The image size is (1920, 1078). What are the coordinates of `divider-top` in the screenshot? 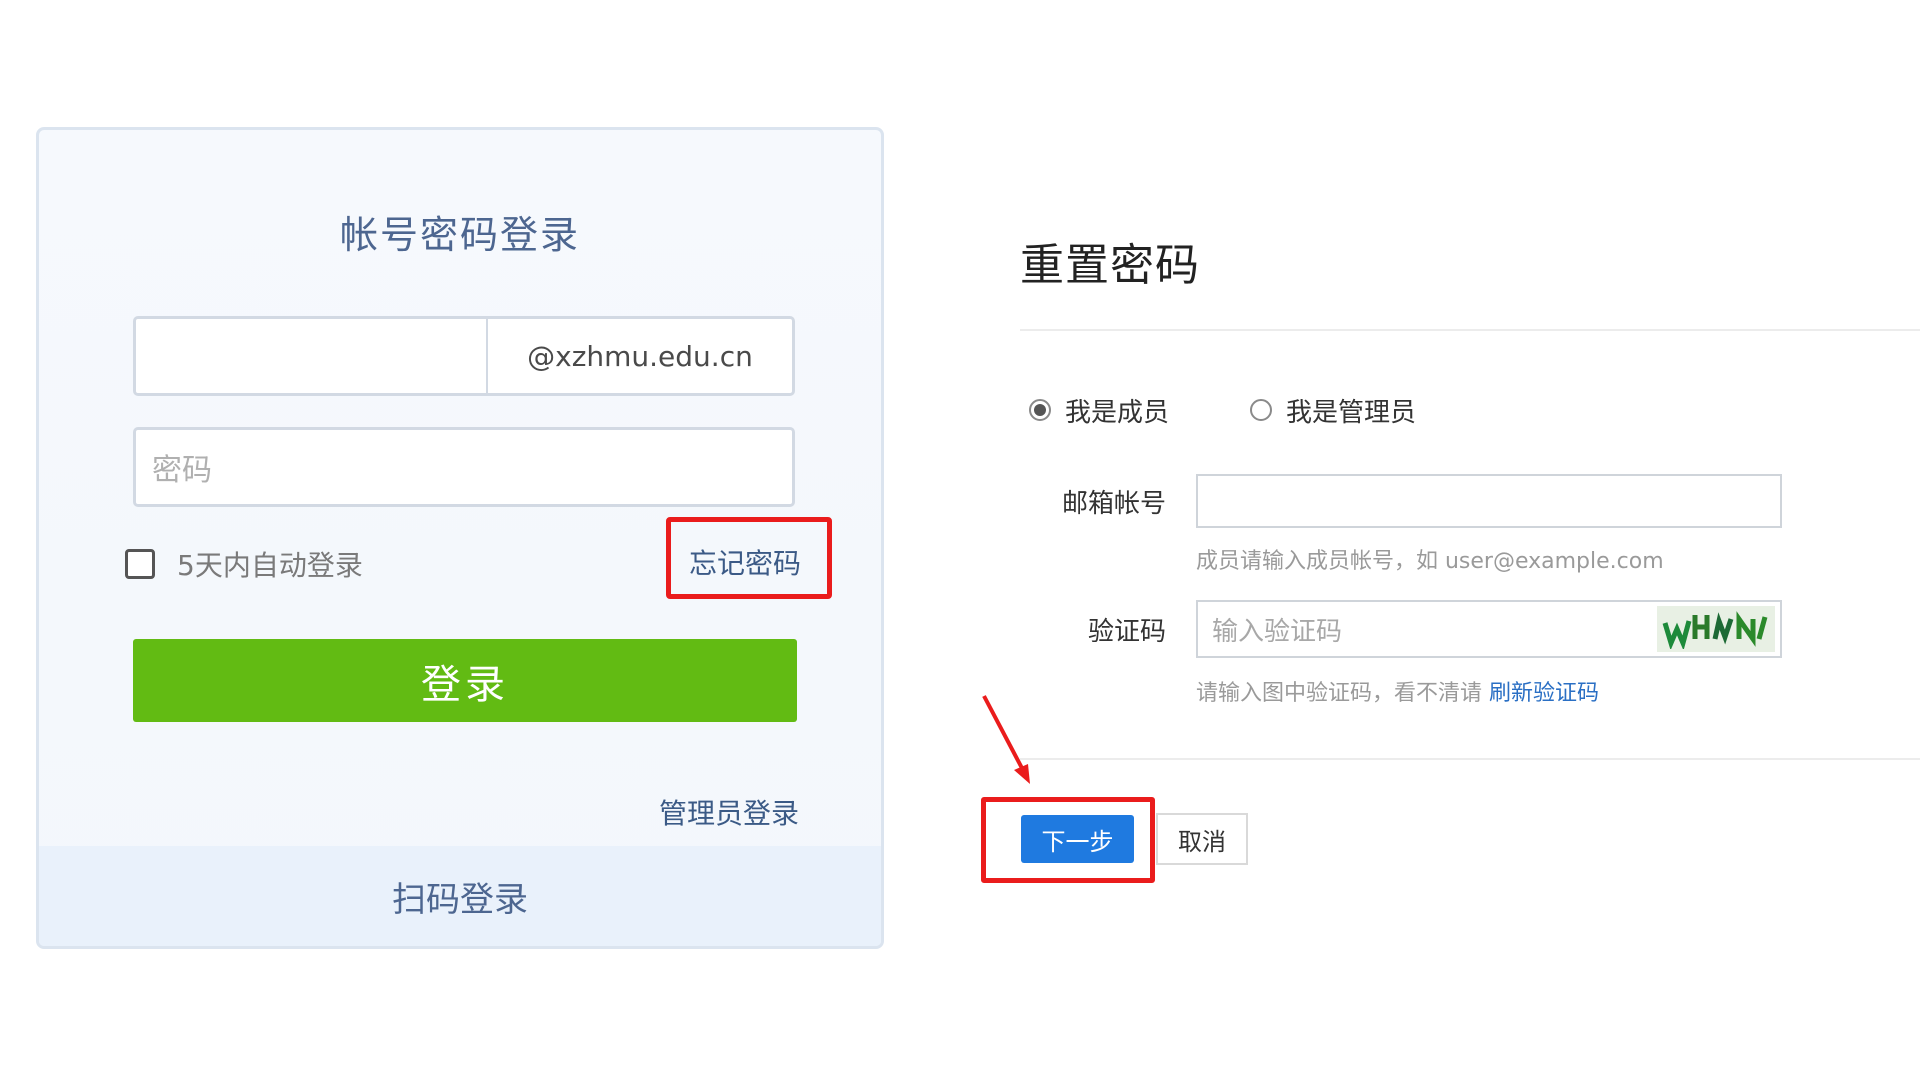 It's located at (1470, 330).